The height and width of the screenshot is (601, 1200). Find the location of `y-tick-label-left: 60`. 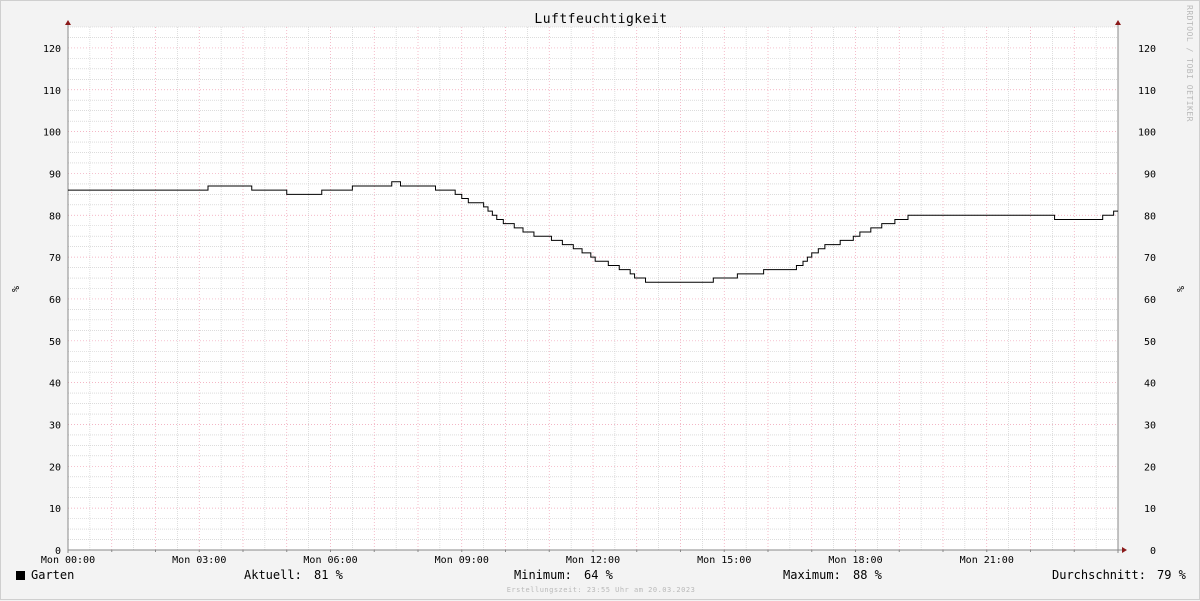

y-tick-label-left: 60 is located at coordinates (55, 300).